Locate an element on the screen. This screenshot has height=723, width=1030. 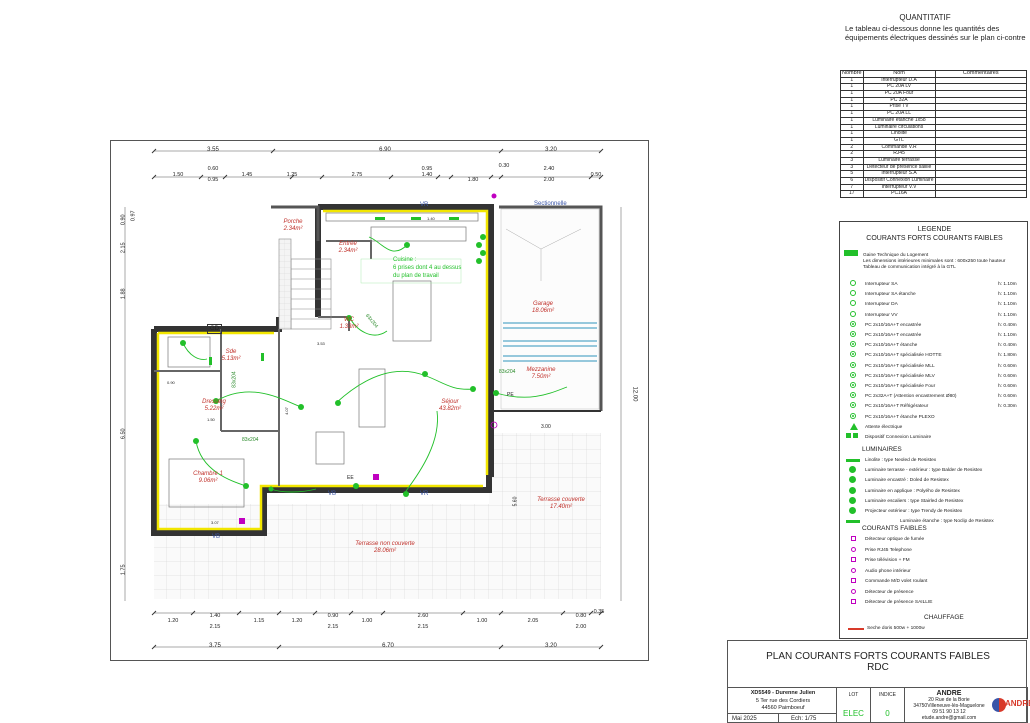
legend-item-label: Dispositif Connexion Luminaire is located at coordinates (898, 437).